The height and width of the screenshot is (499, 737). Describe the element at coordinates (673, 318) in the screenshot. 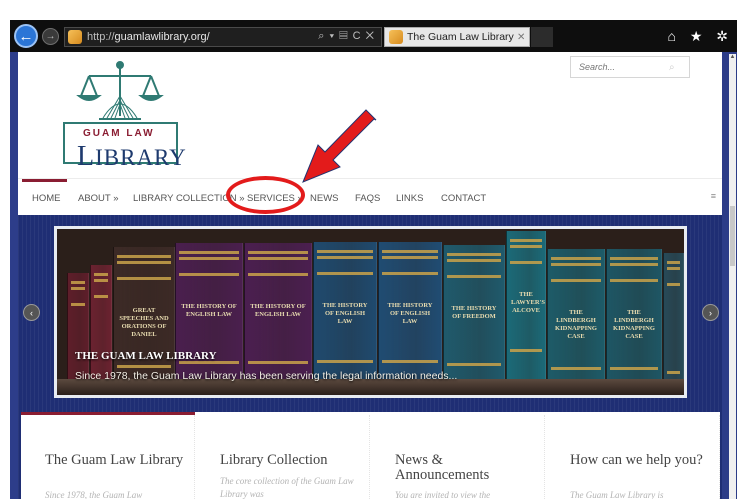

I see `book-spine` at that location.